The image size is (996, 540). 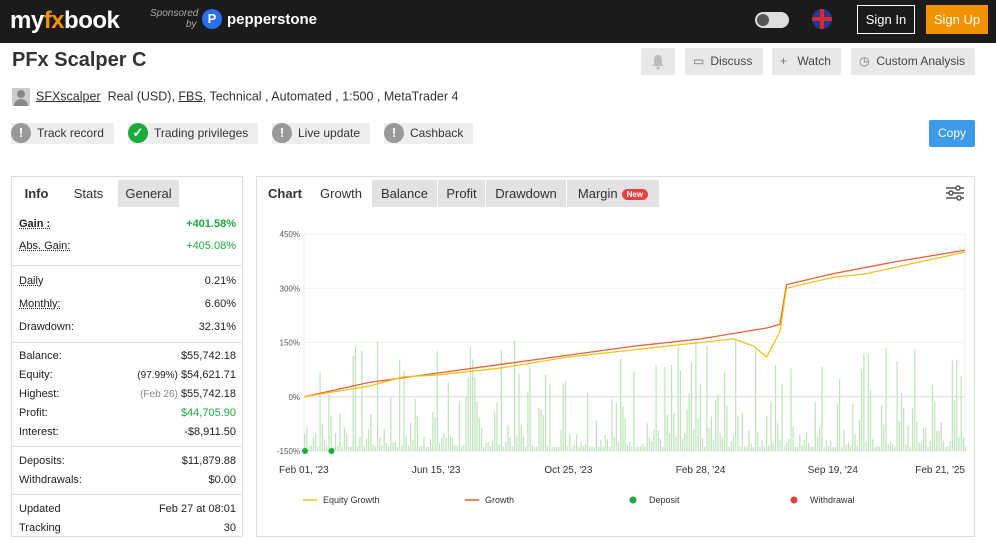 I want to click on notify-button, so click(x=658, y=61).